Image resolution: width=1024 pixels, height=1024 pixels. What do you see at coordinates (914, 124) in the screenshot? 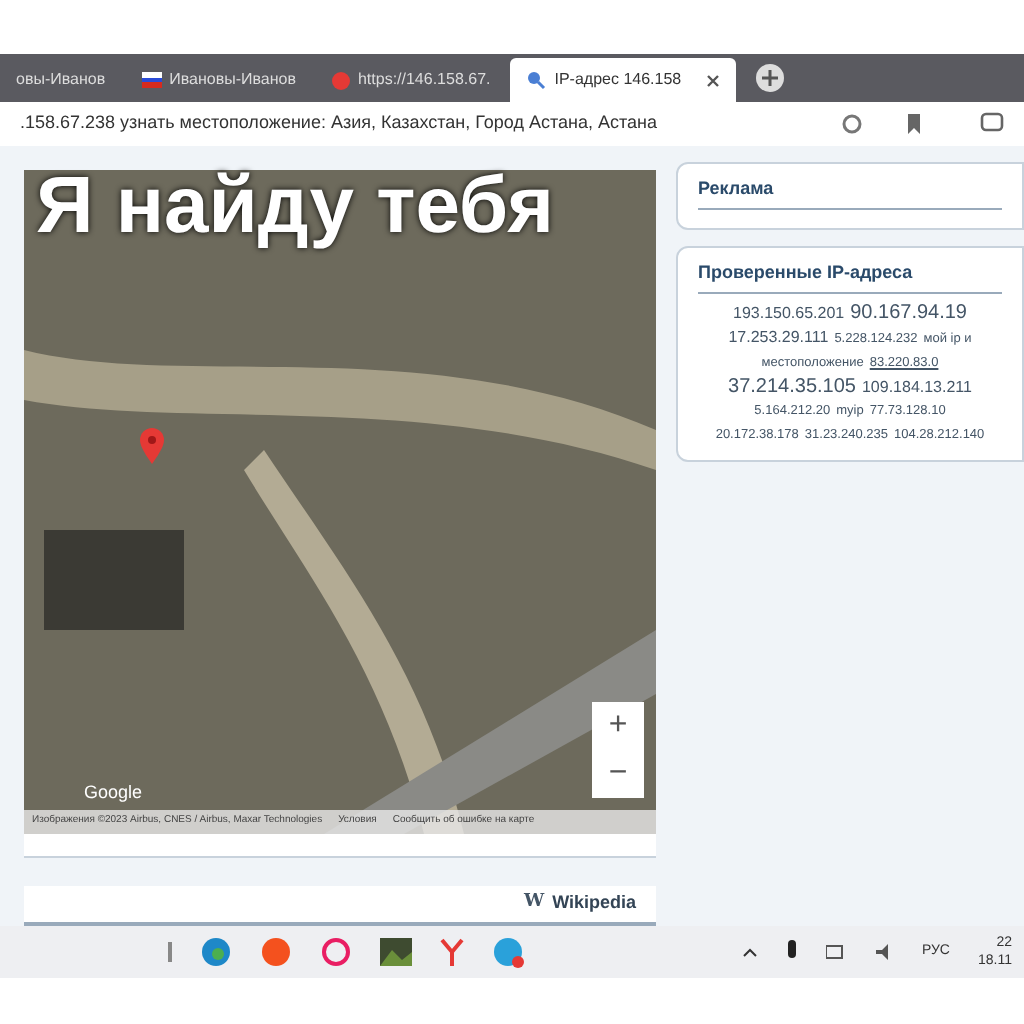
I see `bookmark-icon` at bounding box center [914, 124].